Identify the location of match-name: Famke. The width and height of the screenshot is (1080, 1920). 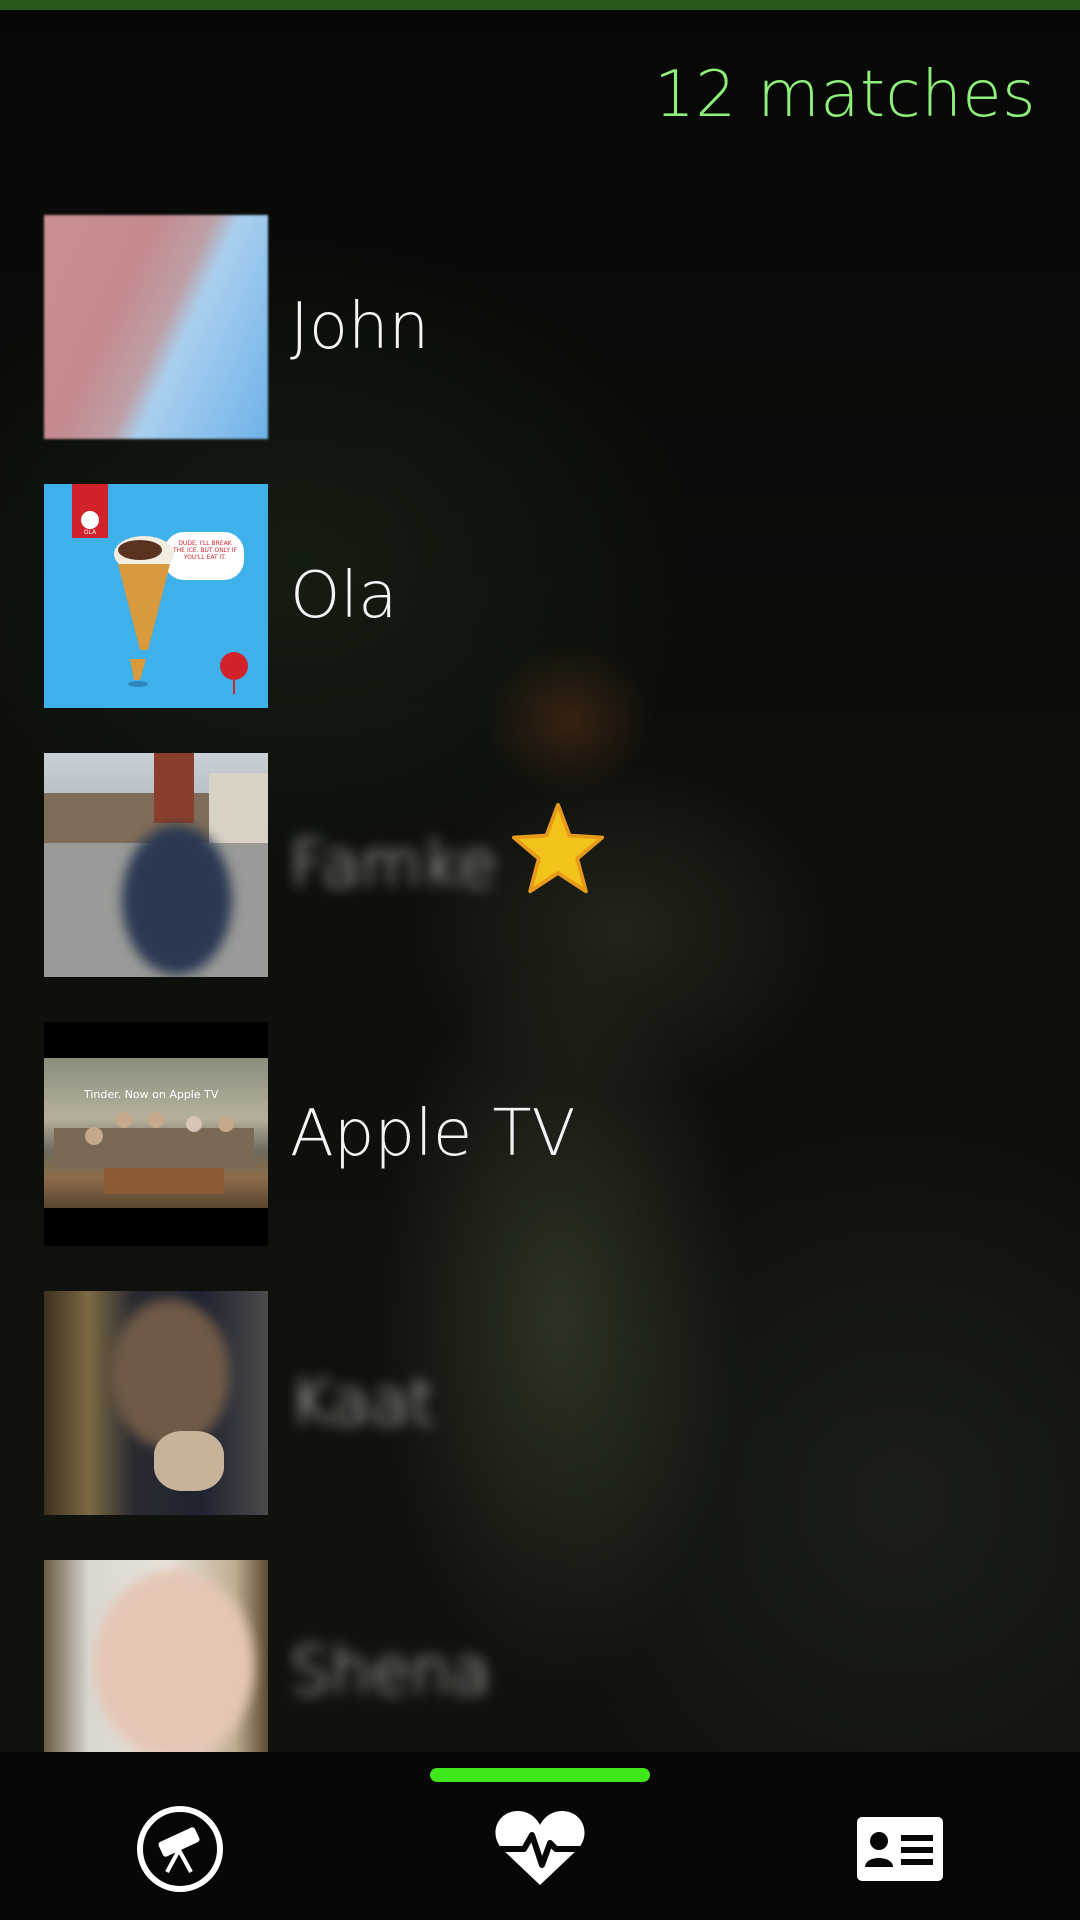
(393, 865).